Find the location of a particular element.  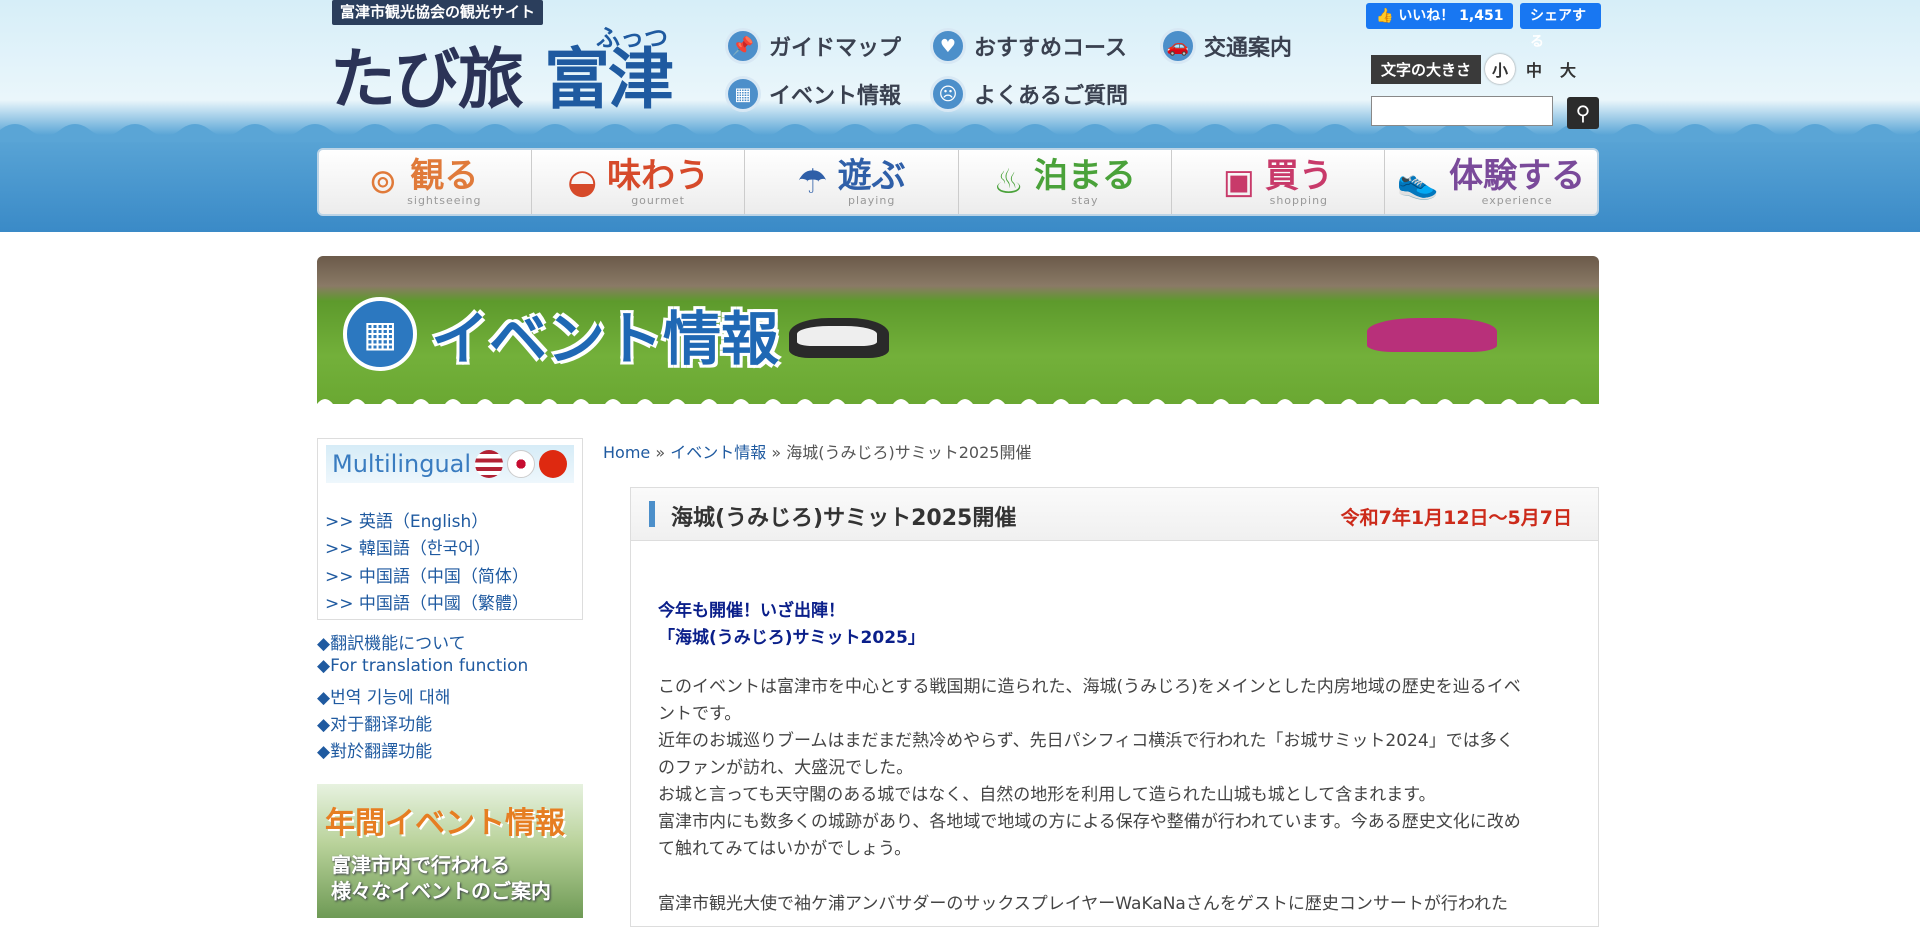

thumbs-up-icon: 👍 is located at coordinates (1387, 16).